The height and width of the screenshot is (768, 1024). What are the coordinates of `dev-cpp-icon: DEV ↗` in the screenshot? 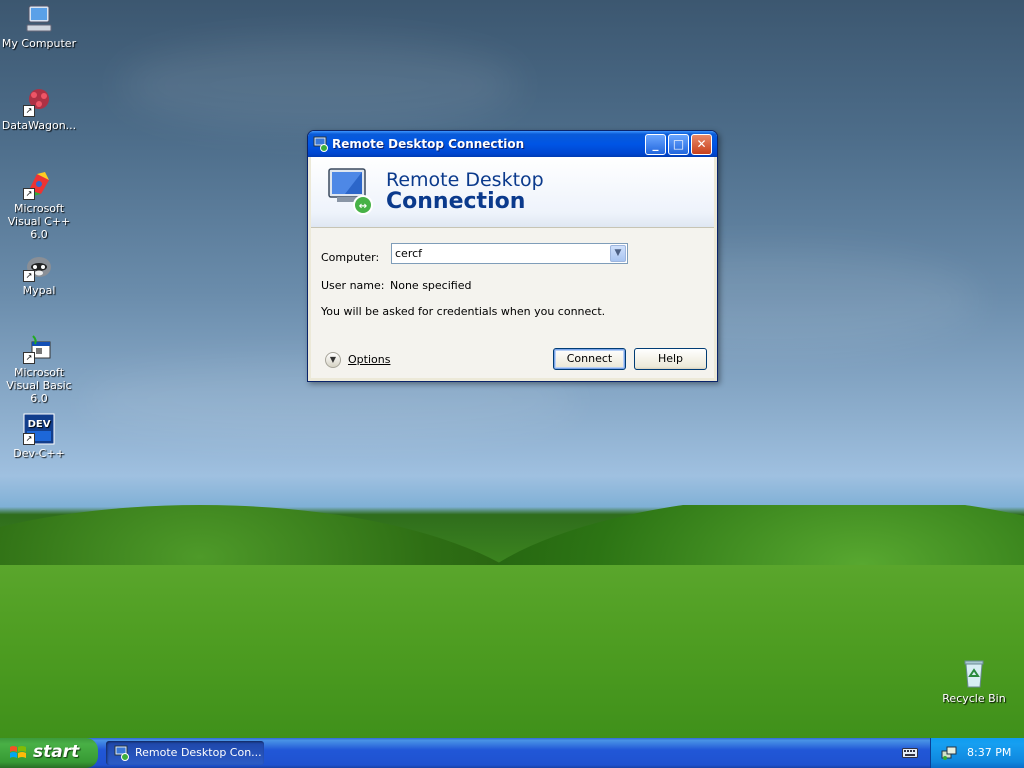 It's located at (39, 429).